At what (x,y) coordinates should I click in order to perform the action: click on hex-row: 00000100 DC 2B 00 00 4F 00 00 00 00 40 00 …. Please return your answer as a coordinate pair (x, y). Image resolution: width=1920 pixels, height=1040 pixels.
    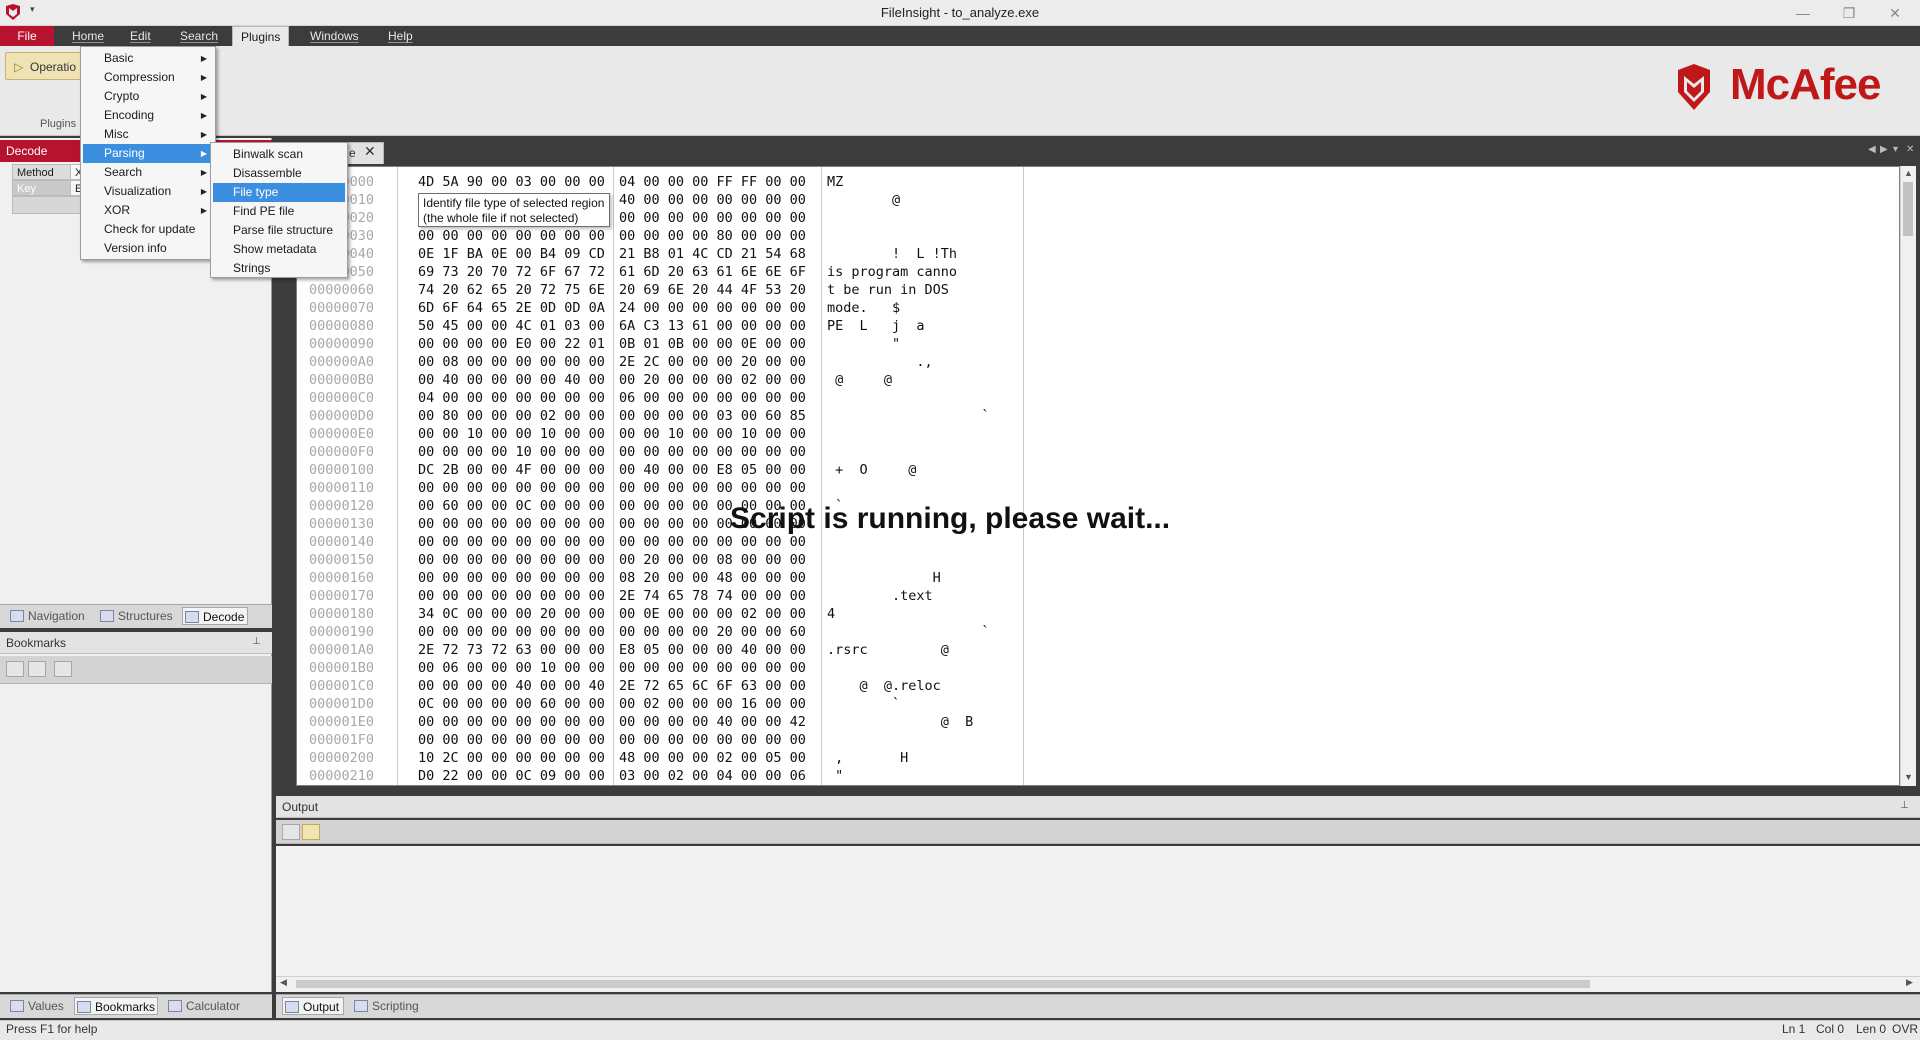
    Looking at the image, I should click on (897, 470).